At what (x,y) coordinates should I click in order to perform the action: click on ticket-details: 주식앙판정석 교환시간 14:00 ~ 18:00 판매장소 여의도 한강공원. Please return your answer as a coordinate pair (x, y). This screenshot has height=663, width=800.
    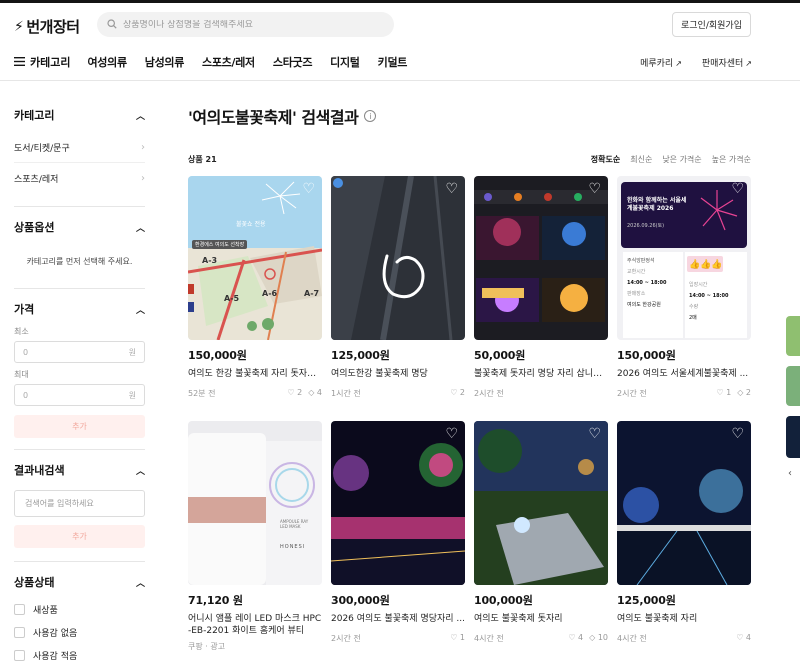
    Looking at the image, I should click on (654, 283).